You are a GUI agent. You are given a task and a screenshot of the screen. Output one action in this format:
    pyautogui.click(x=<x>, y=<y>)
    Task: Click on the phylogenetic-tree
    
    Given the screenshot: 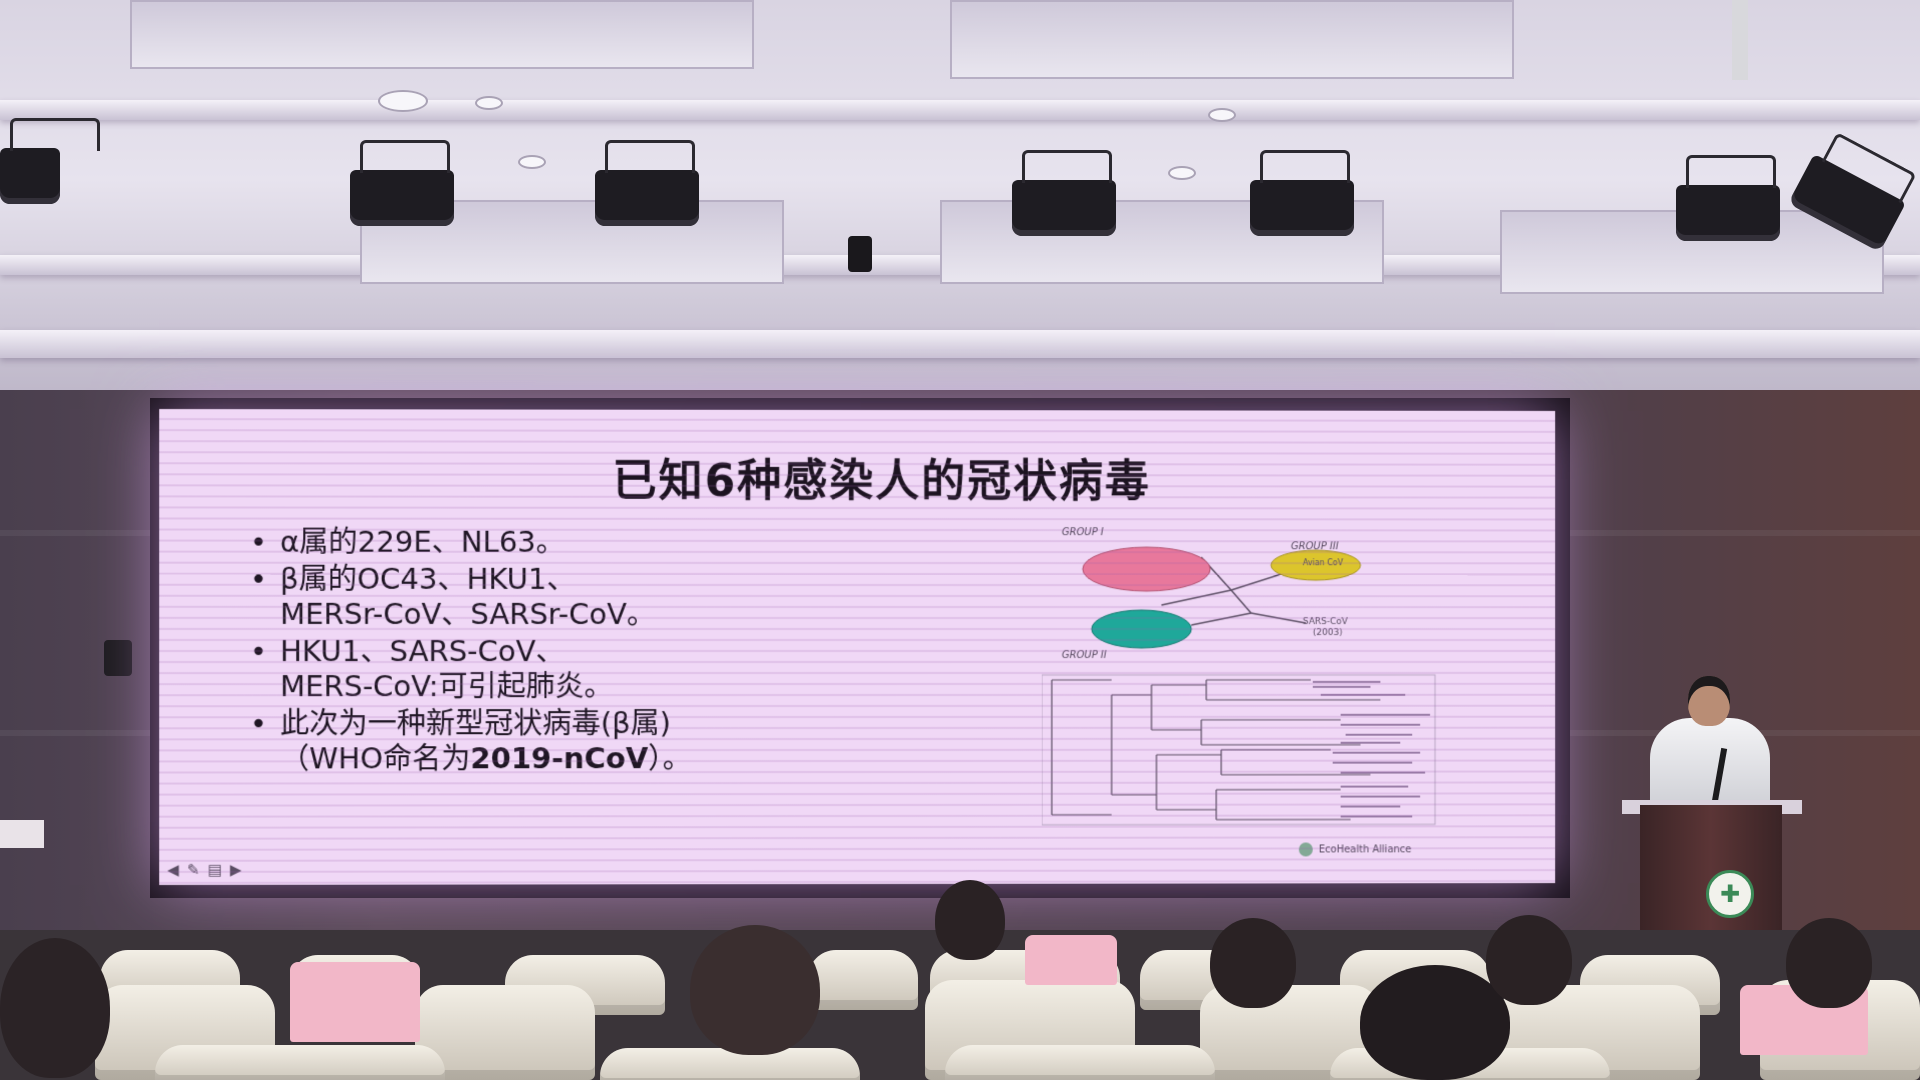 What is the action you would take?
    pyautogui.click(x=1216, y=750)
    